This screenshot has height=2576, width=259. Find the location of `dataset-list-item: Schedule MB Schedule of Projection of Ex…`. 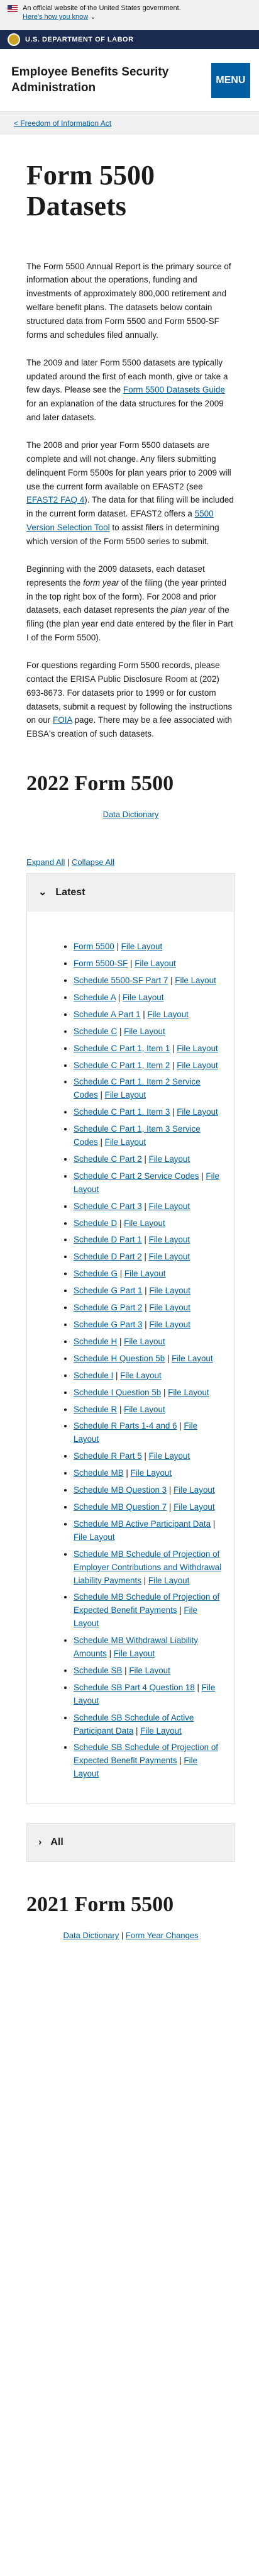

dataset-list-item: Schedule MB Schedule of Projection of Ex… is located at coordinates (148, 1611).